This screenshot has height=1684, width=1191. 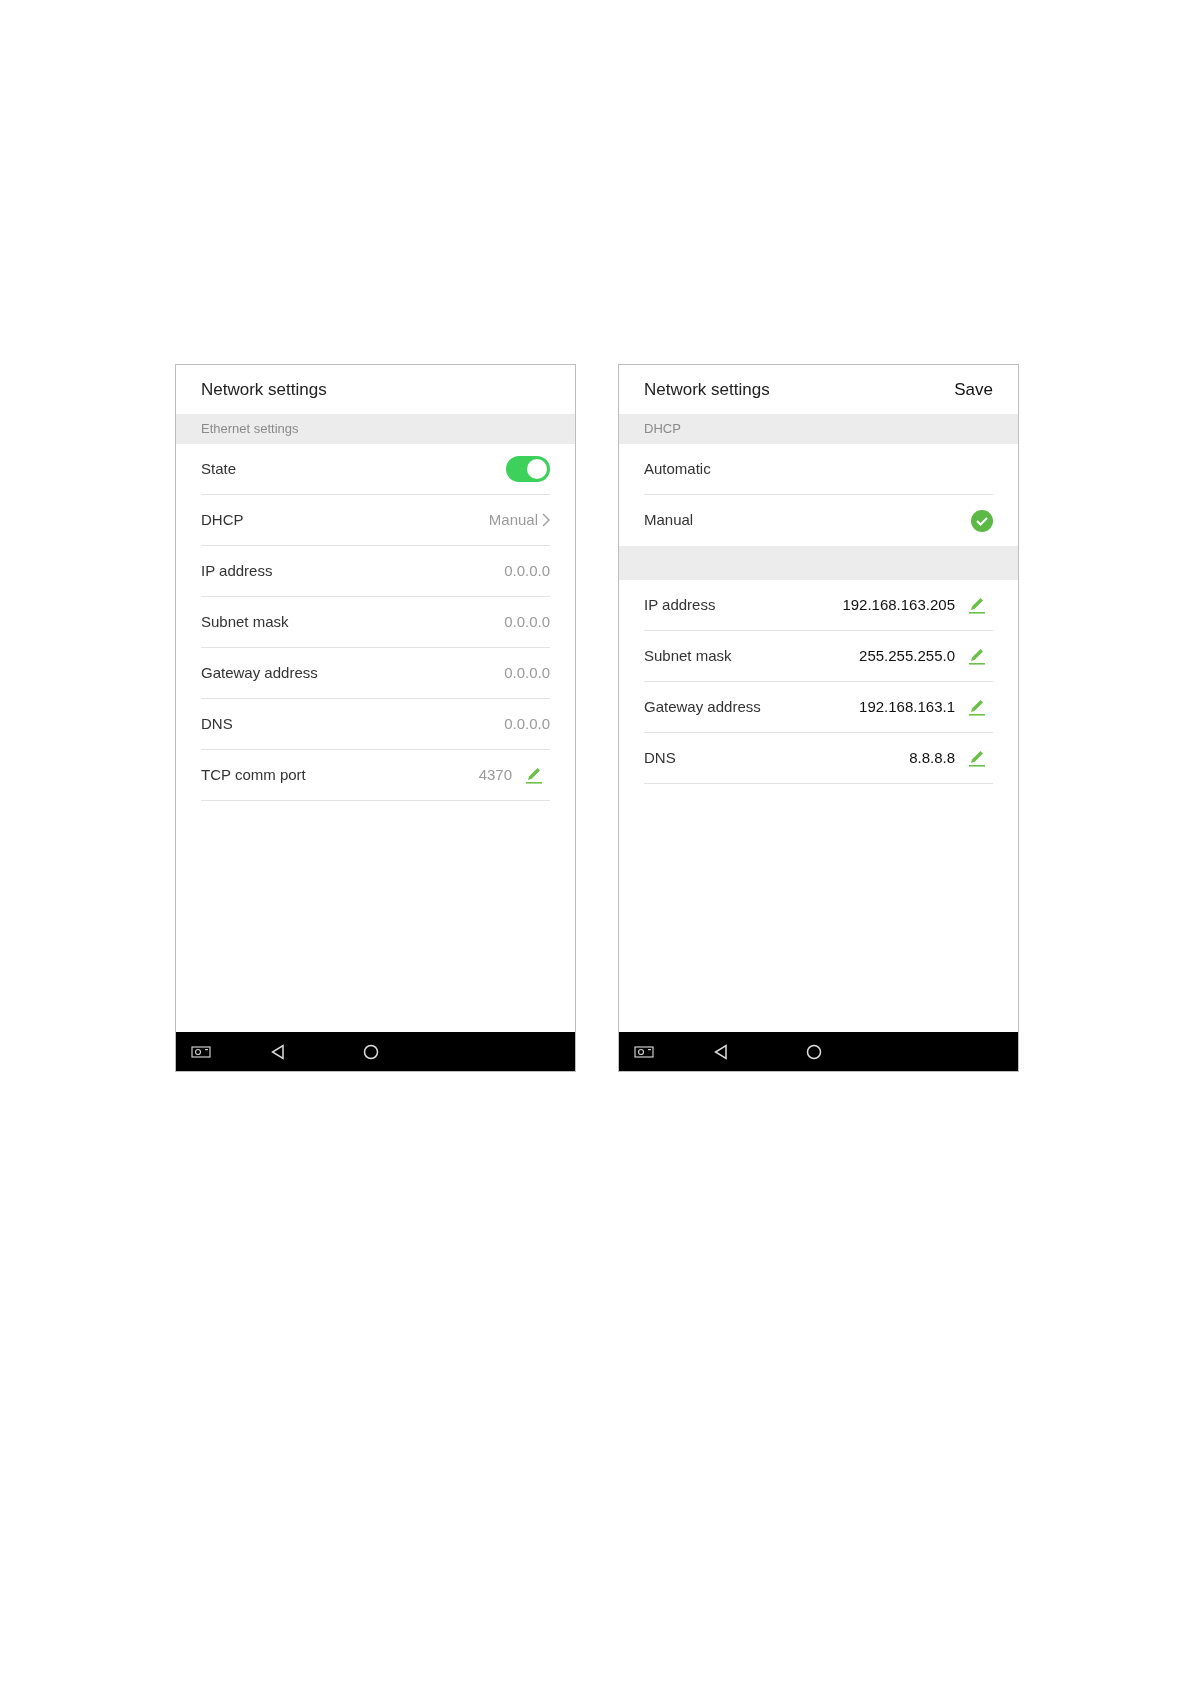 What do you see at coordinates (677, 468) in the screenshot?
I see `row-label: Automatic` at bounding box center [677, 468].